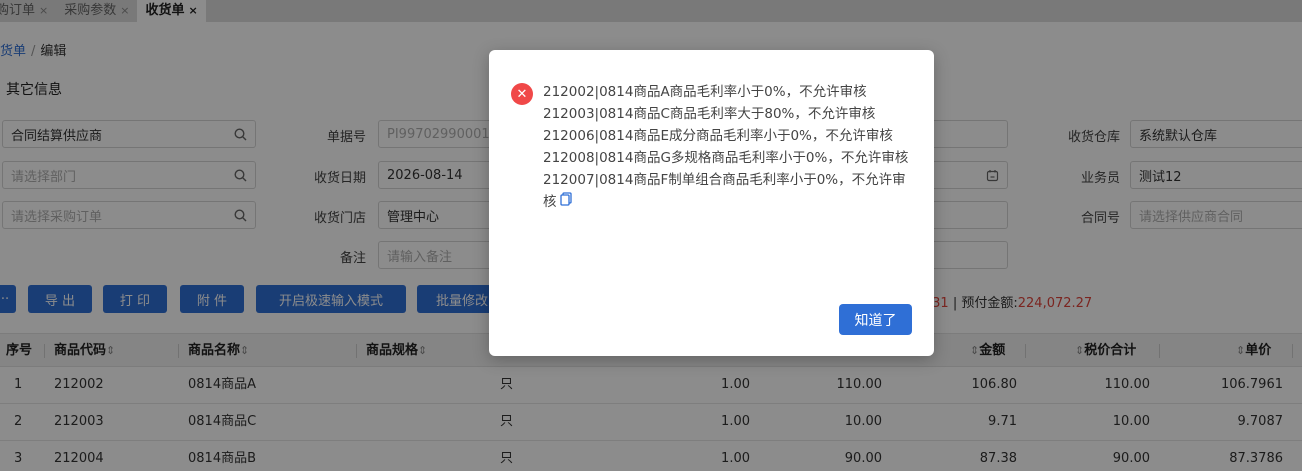 The image size is (1302, 471). Describe the element at coordinates (875, 319) in the screenshot. I see `ok-button: 知道了` at that location.